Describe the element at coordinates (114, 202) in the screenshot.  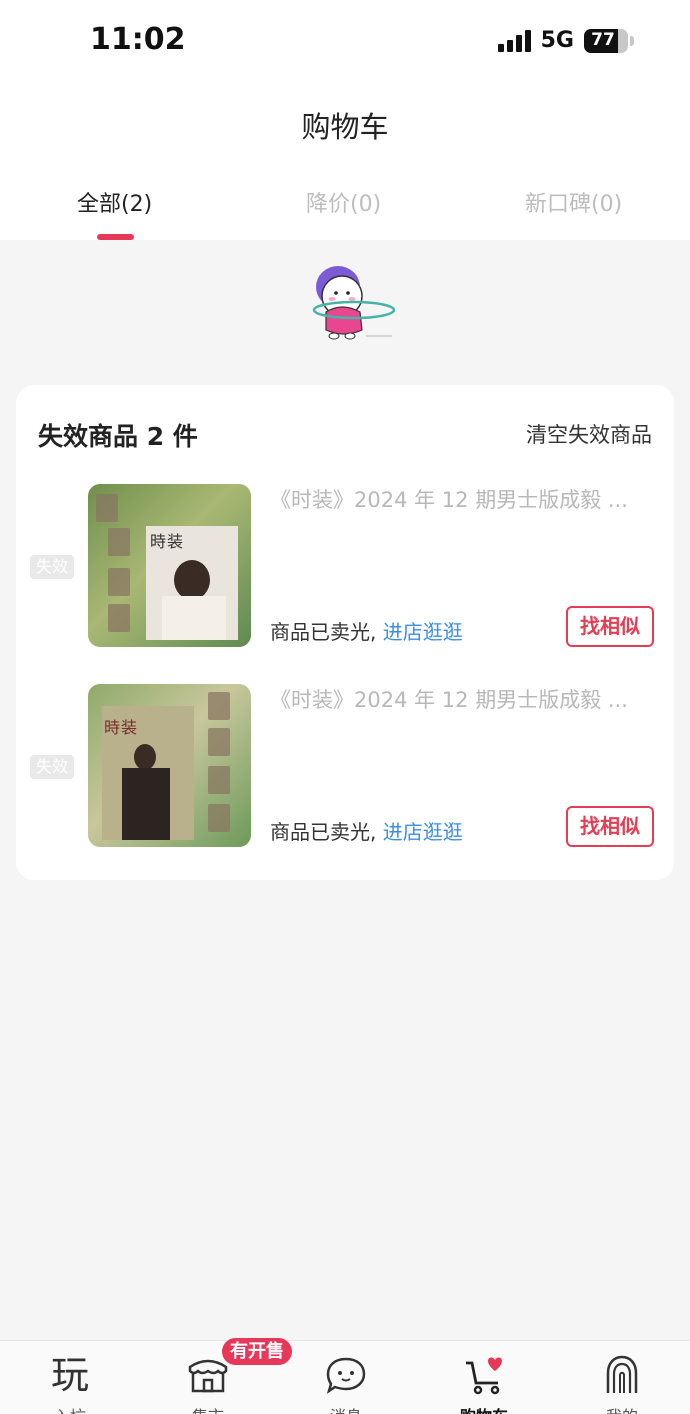
I see `tab-all: 全部(2)` at that location.